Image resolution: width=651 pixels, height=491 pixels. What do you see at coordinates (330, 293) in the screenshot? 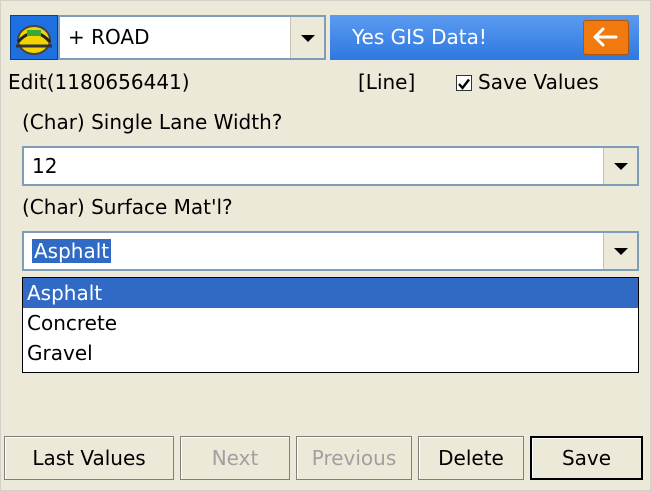
I see `dropdown-option: Asphalt` at bounding box center [330, 293].